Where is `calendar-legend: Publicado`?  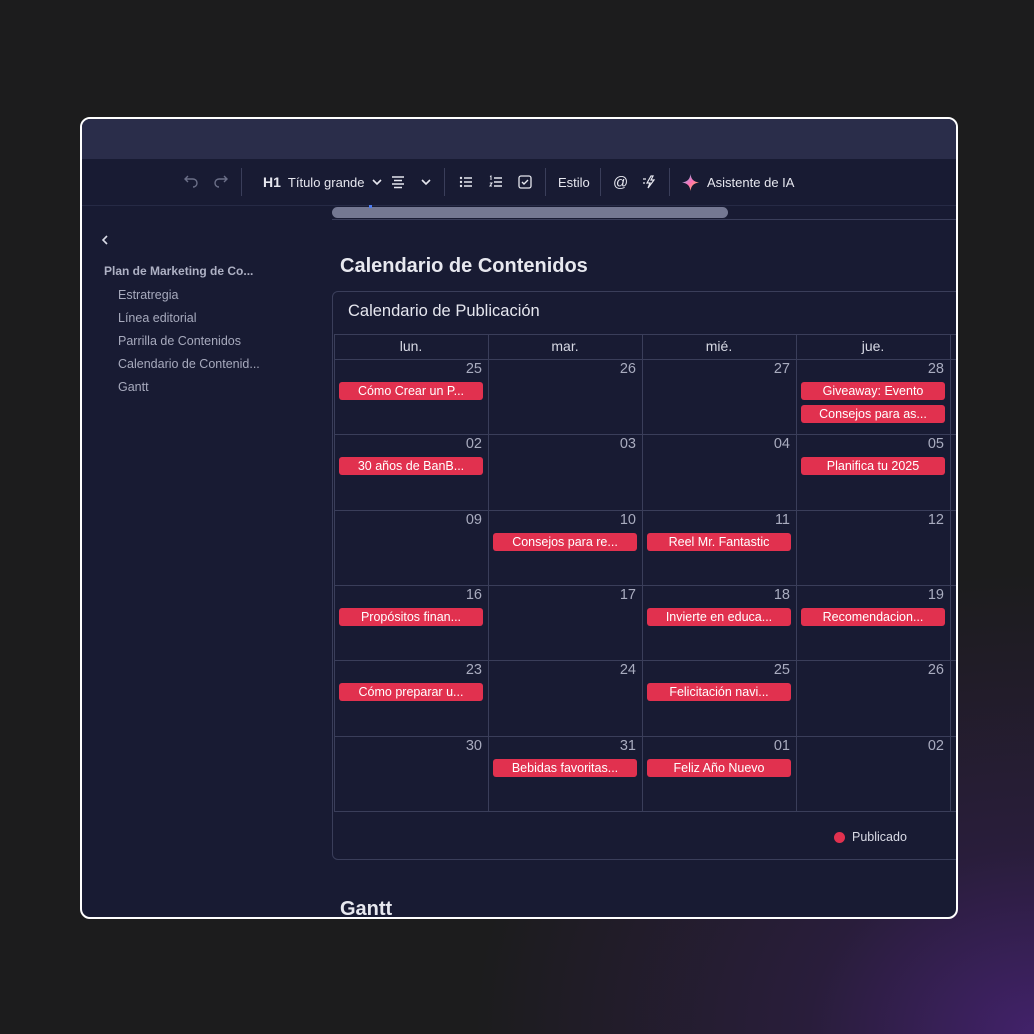 calendar-legend: Publicado is located at coordinates (870, 837).